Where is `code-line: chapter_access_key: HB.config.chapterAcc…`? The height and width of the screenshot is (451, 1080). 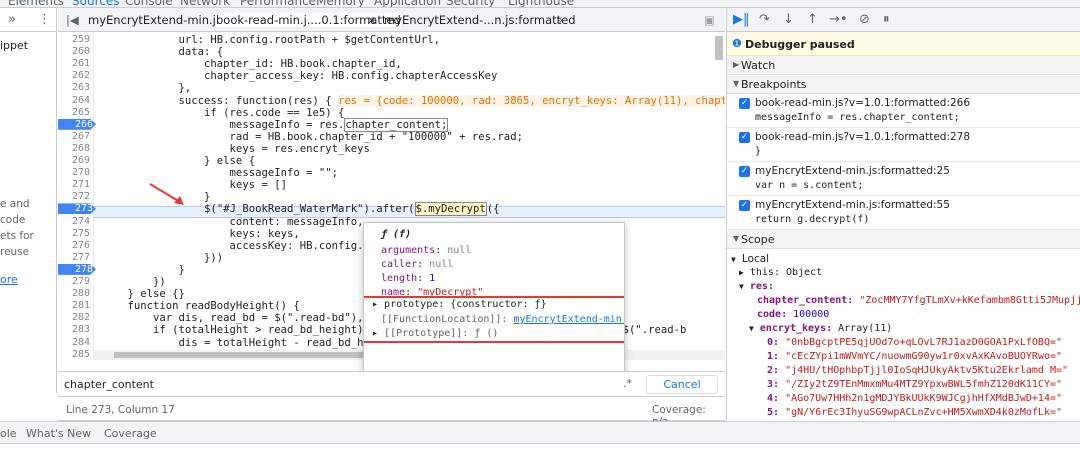
code-line: chapter_access_key: HB.config.chapterAcc… is located at coordinates (300, 76).